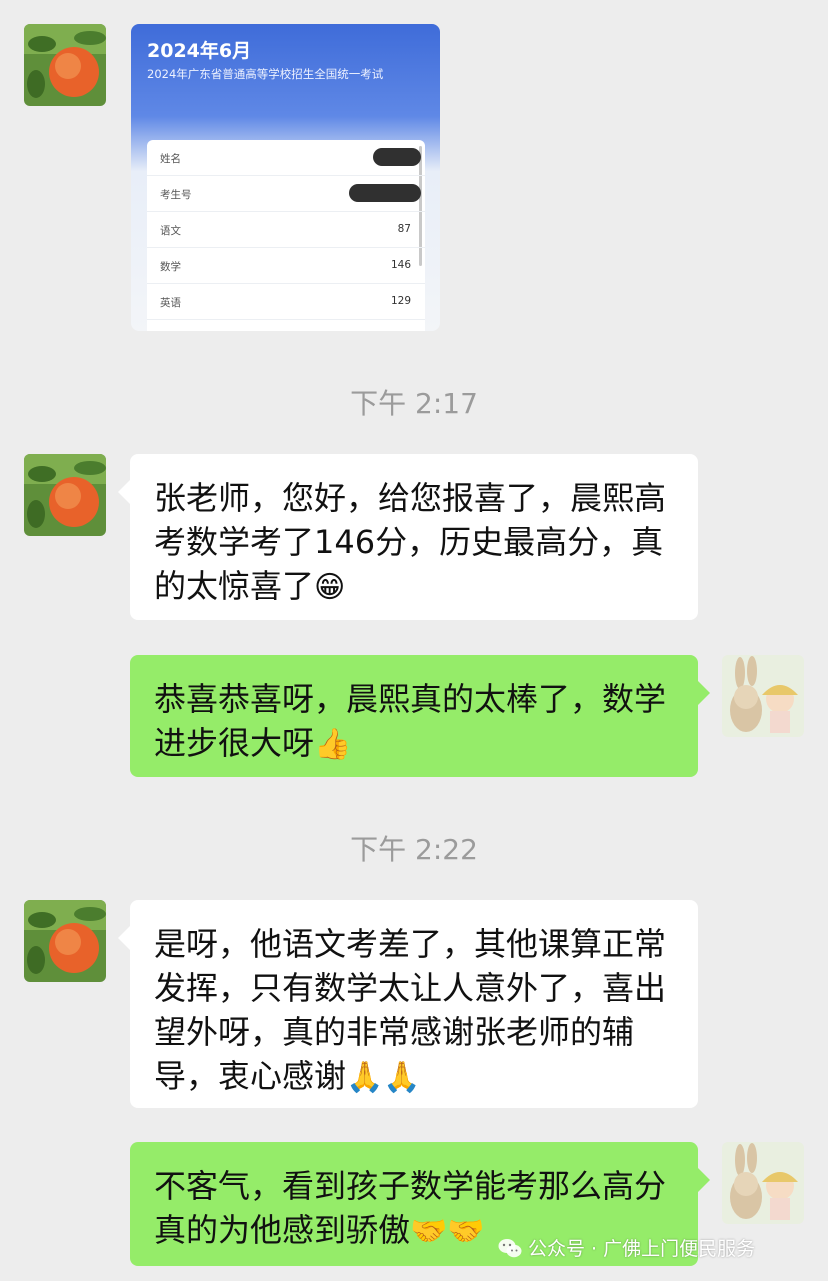 This screenshot has width=828, height=1281. Describe the element at coordinates (400, 301) in the screenshot. I see `row-value: 129` at that location.